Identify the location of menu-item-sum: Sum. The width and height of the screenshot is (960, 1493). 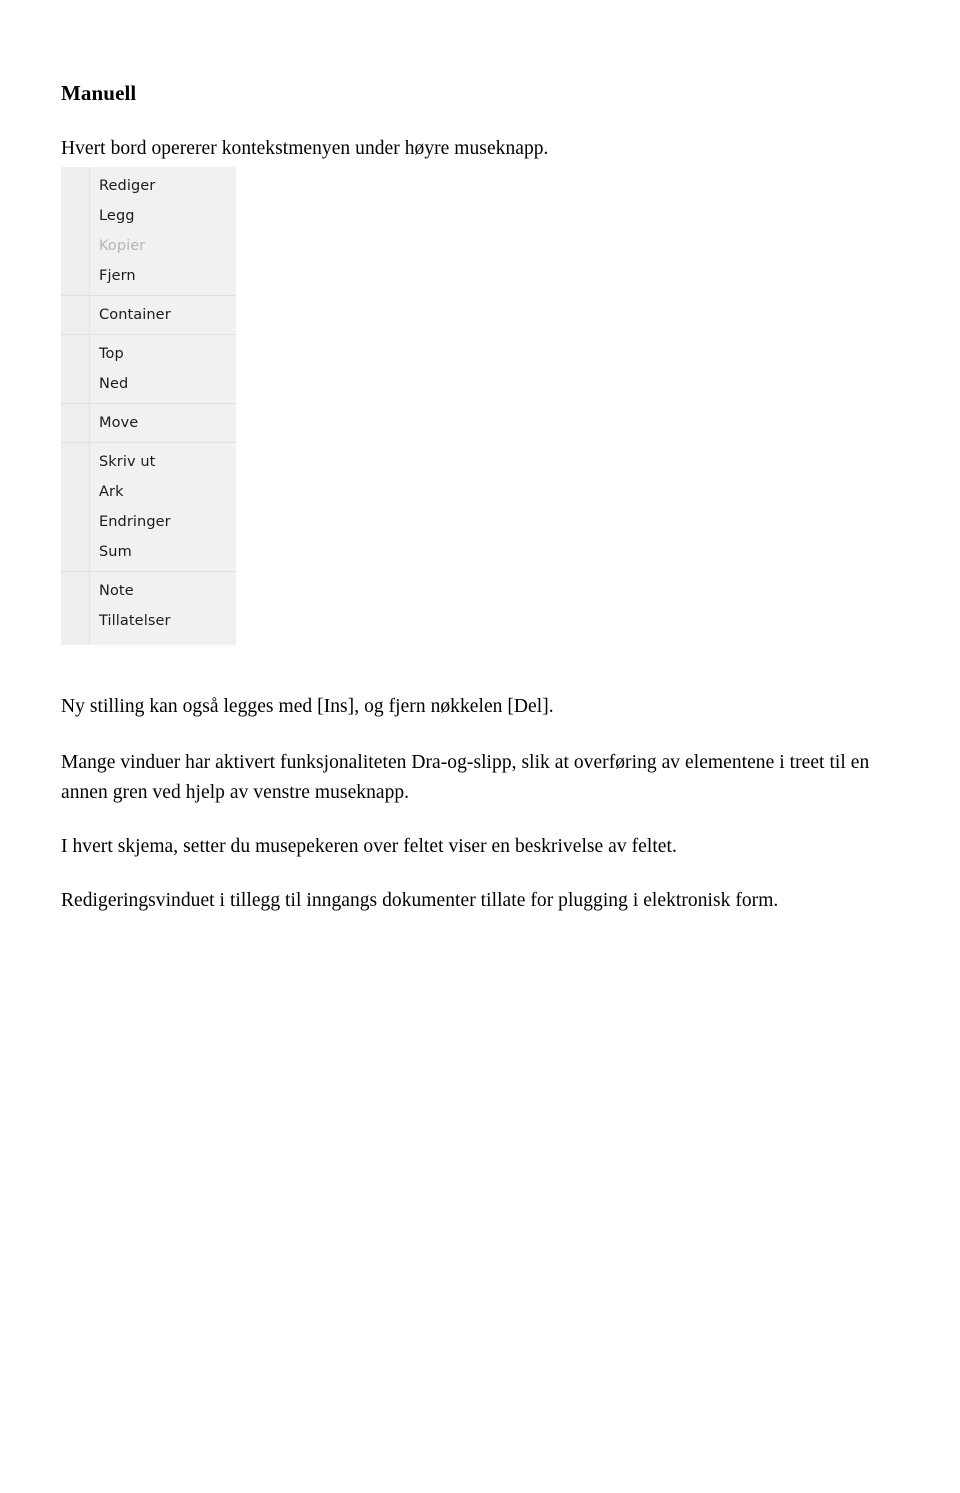
(148, 552).